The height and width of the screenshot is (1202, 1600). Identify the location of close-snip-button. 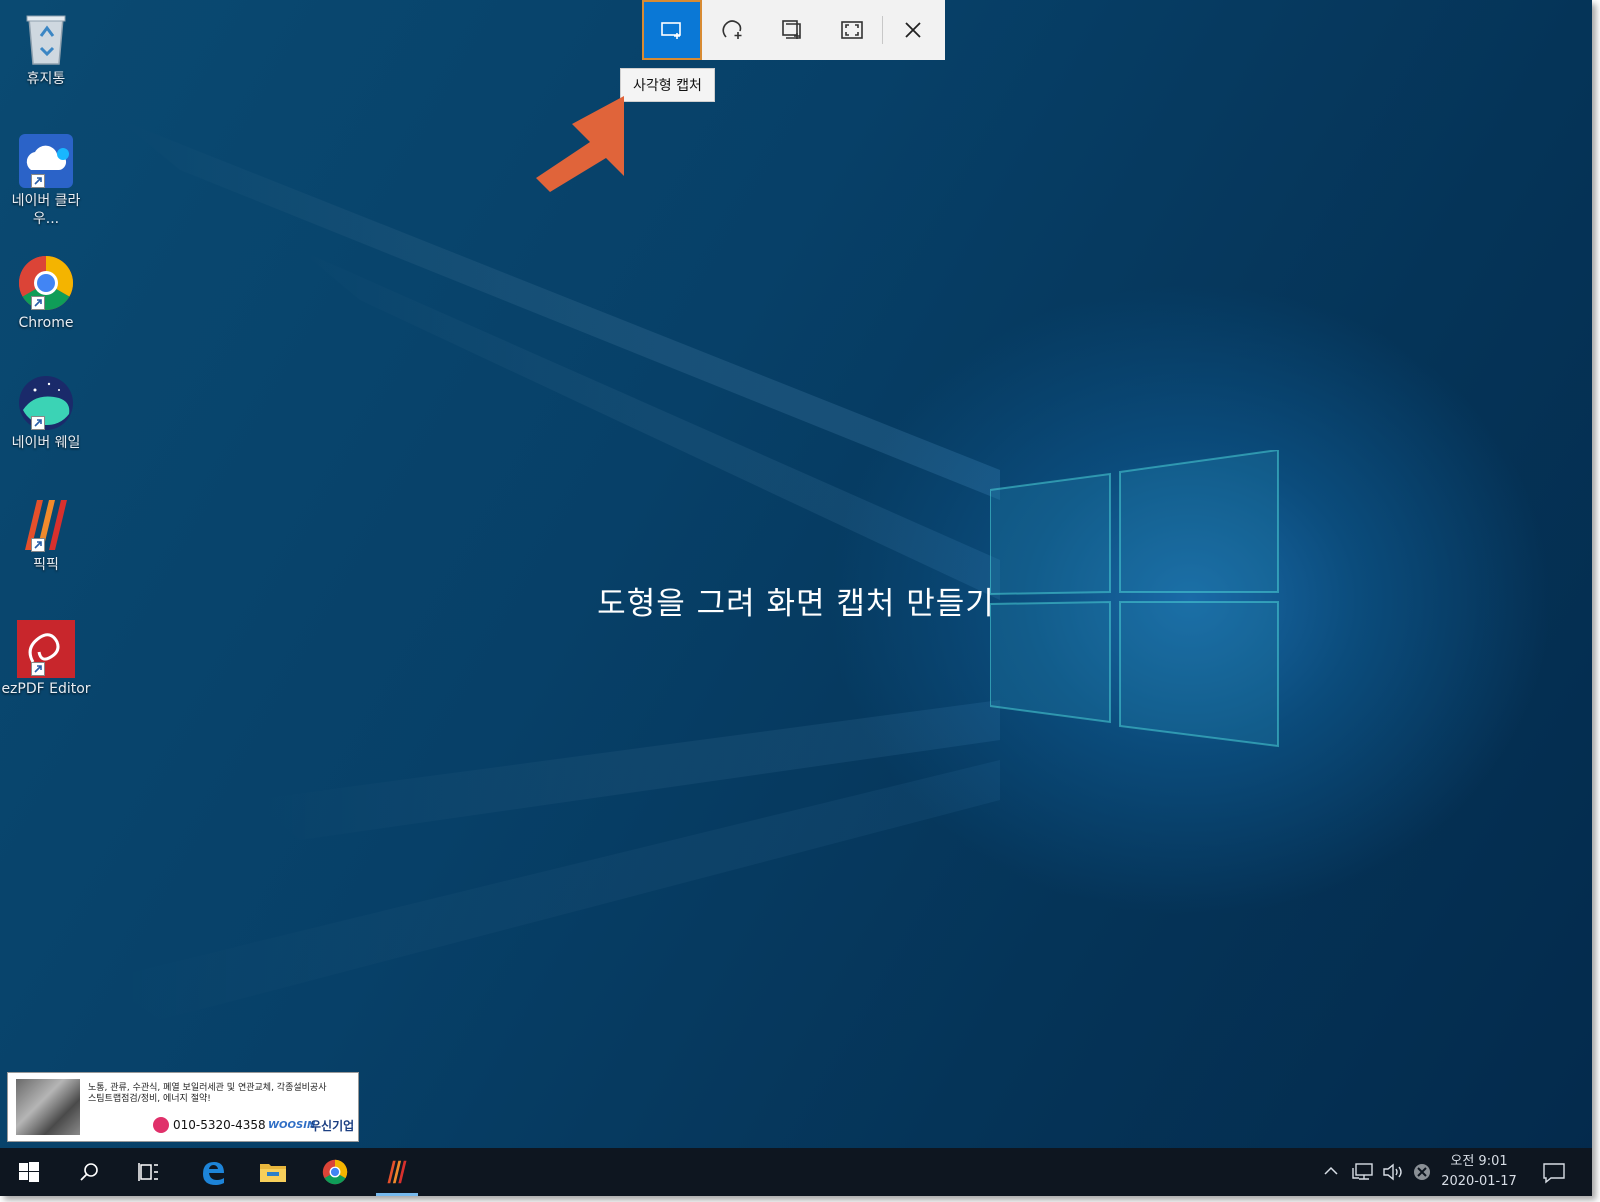
(913, 30).